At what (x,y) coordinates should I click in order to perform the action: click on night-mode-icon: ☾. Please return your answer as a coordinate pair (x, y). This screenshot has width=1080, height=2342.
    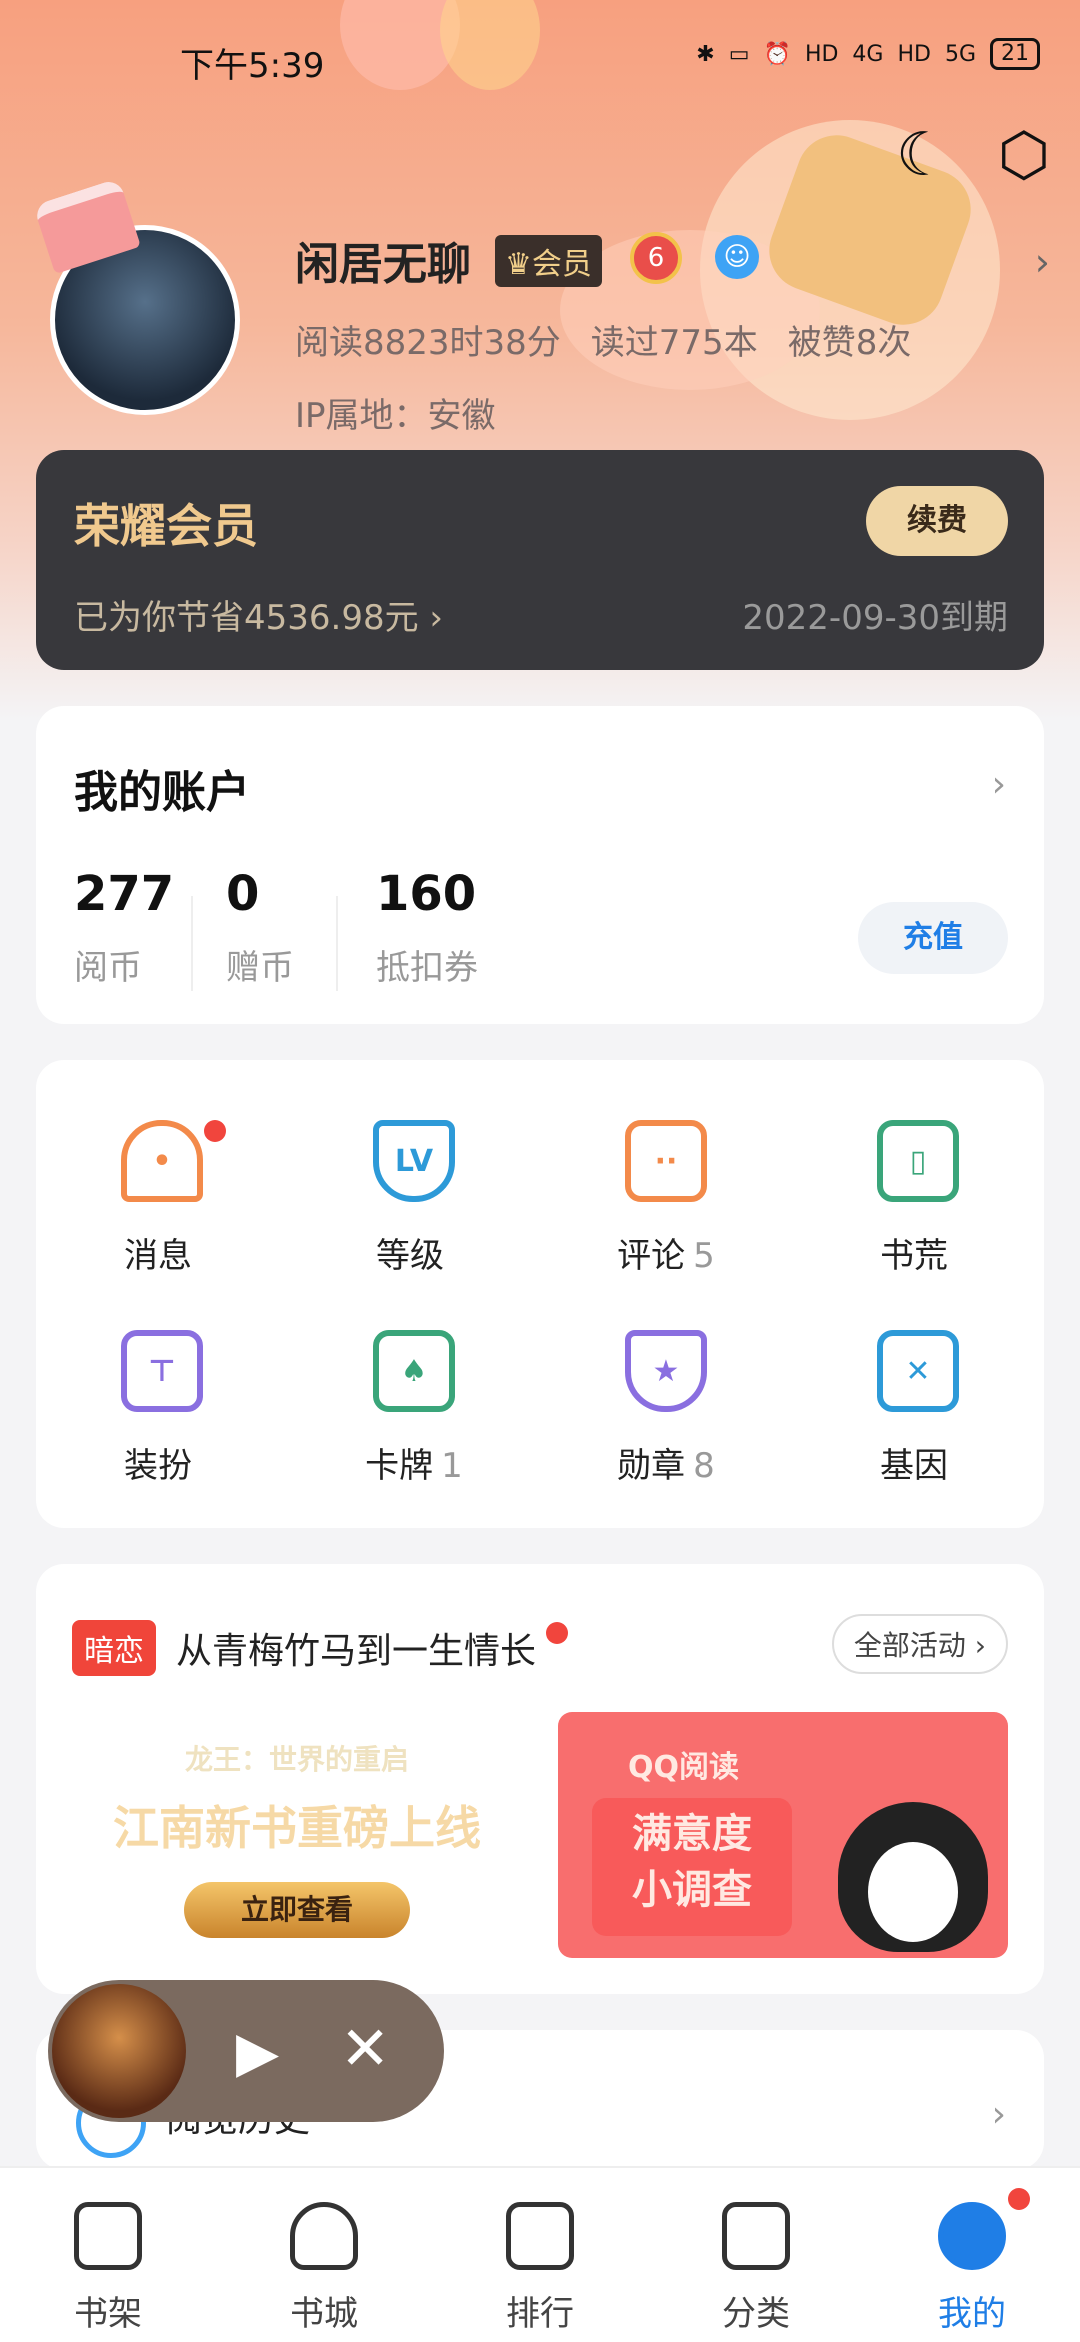
    Looking at the image, I should click on (923, 155).